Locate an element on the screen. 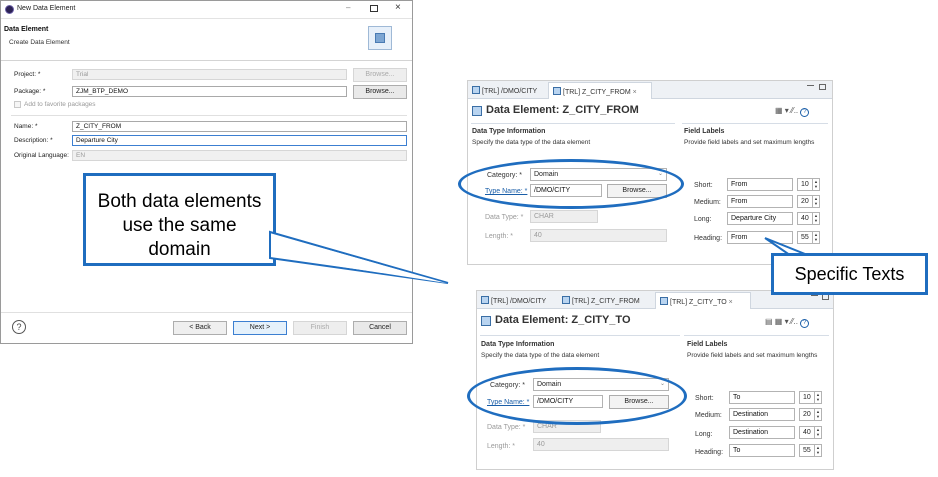 This screenshot has height=477, width=938. callout-specific-texts: Specific Texts is located at coordinates (849, 274).